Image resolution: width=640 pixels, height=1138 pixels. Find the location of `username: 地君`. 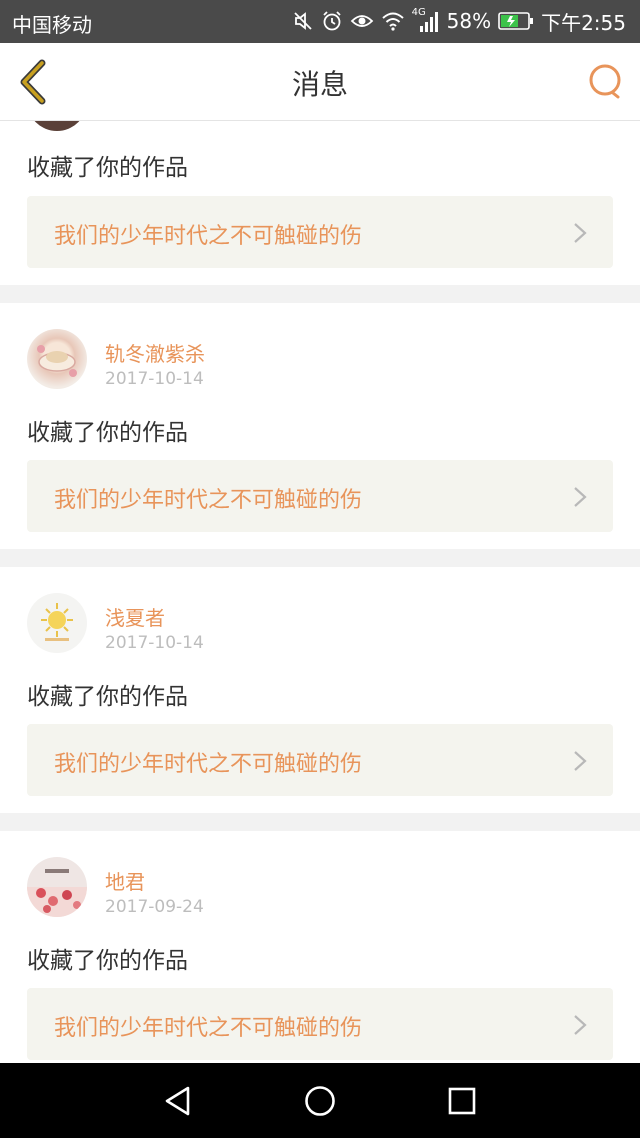

username: 地君 is located at coordinates (125, 880).